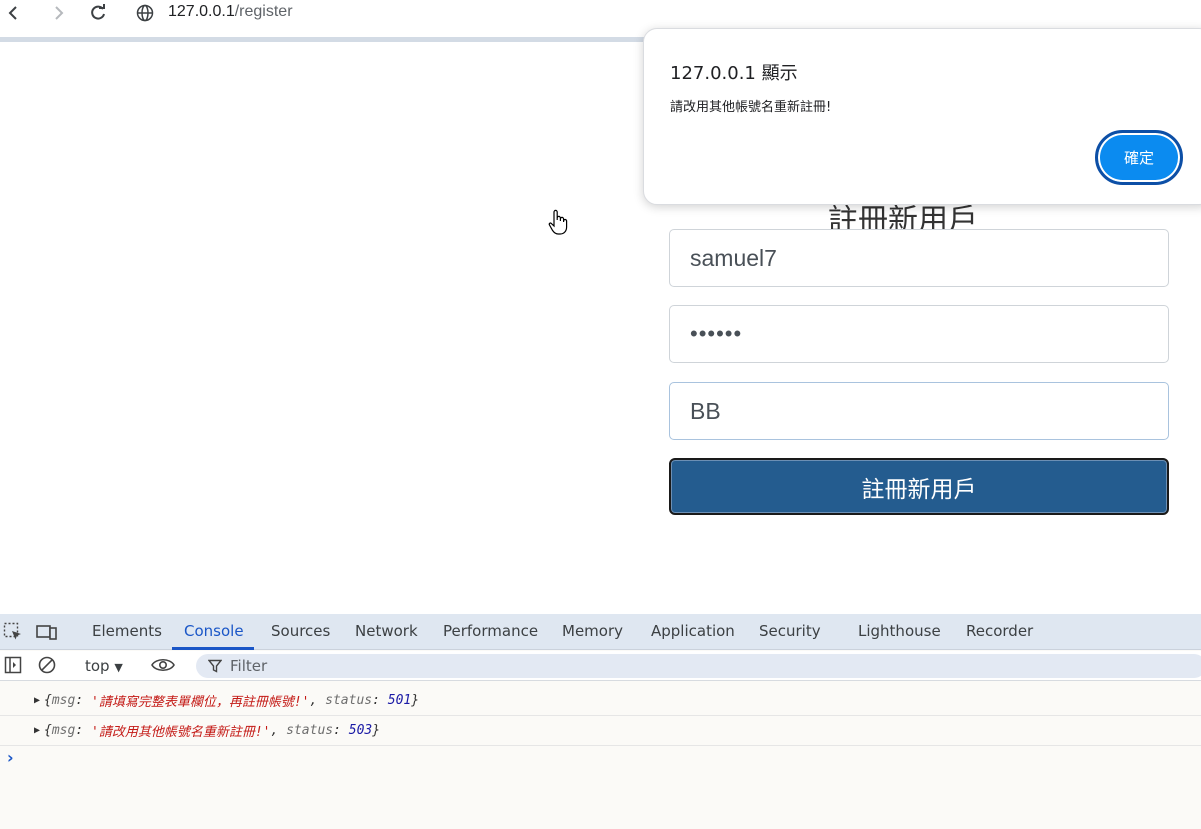 The height and width of the screenshot is (829, 1201). I want to click on live-expression-button, so click(163, 665).